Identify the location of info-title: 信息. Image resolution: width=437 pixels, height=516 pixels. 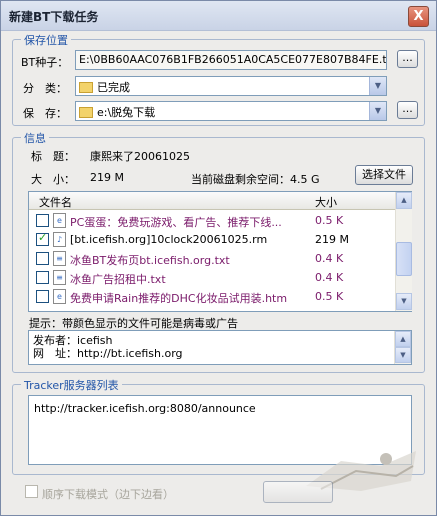
(35, 138).